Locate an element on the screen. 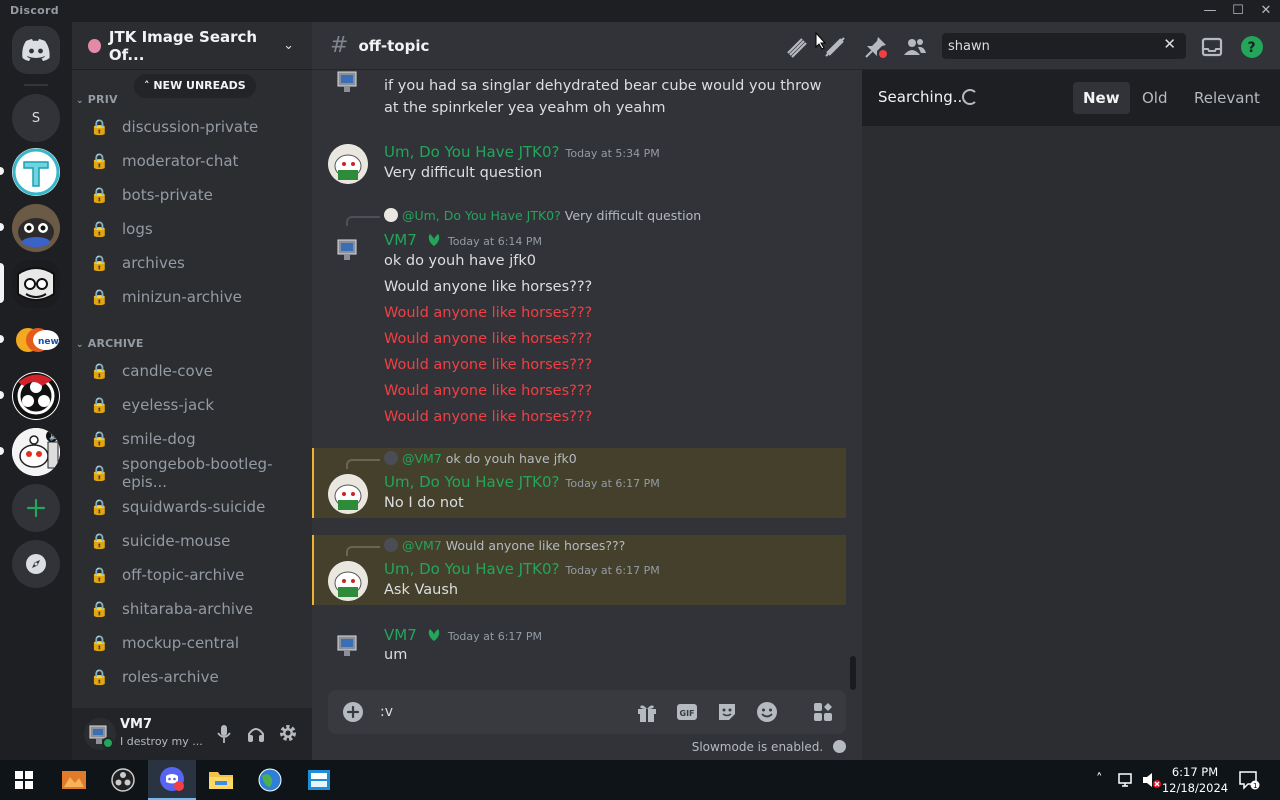 The image size is (1280, 800). add-attachment-icon is located at coordinates (353, 712).